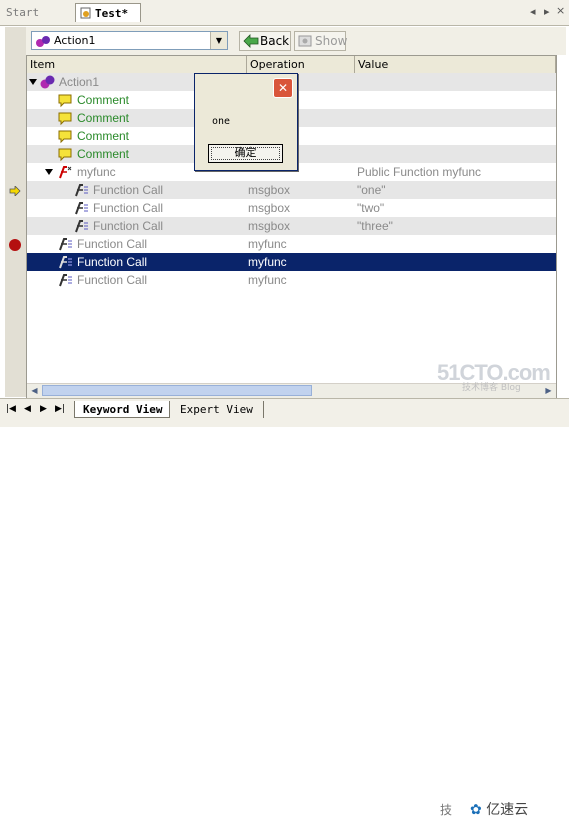 This screenshot has width=569, height=819. I want to click on column-header-value: Value, so click(455, 64).